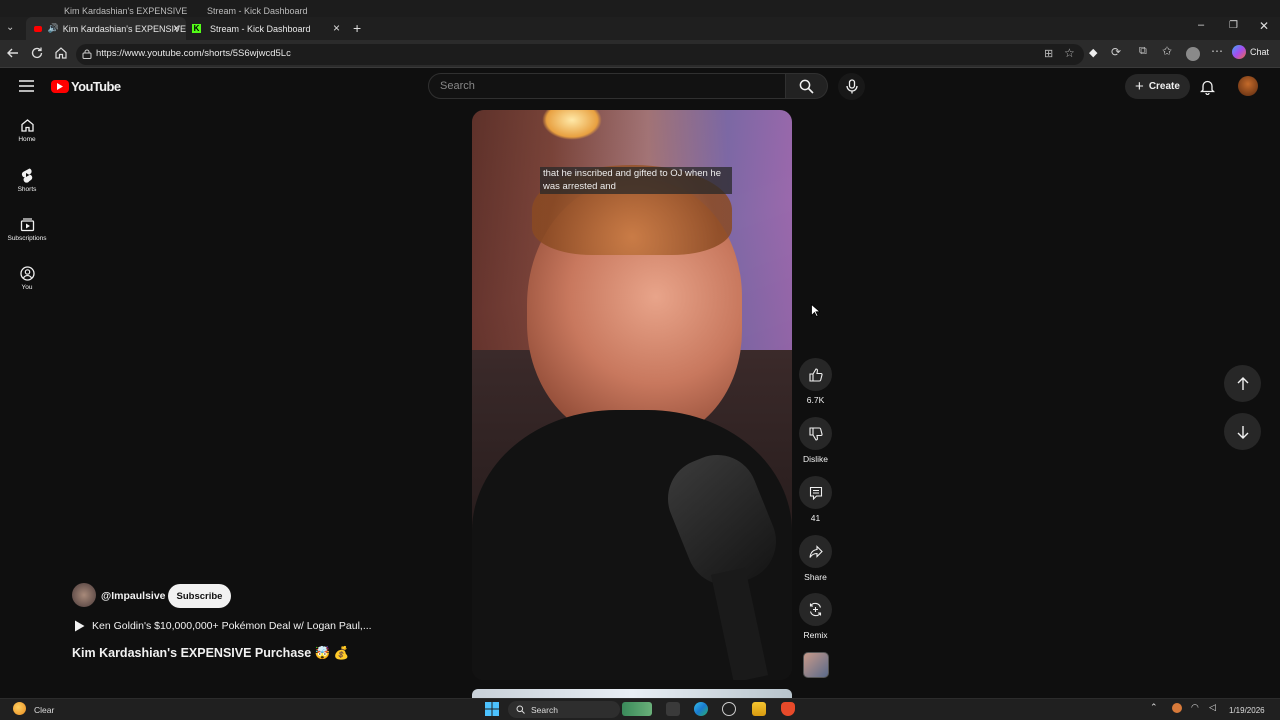  I want to click on youtube-logo: YouTube, so click(86, 86).